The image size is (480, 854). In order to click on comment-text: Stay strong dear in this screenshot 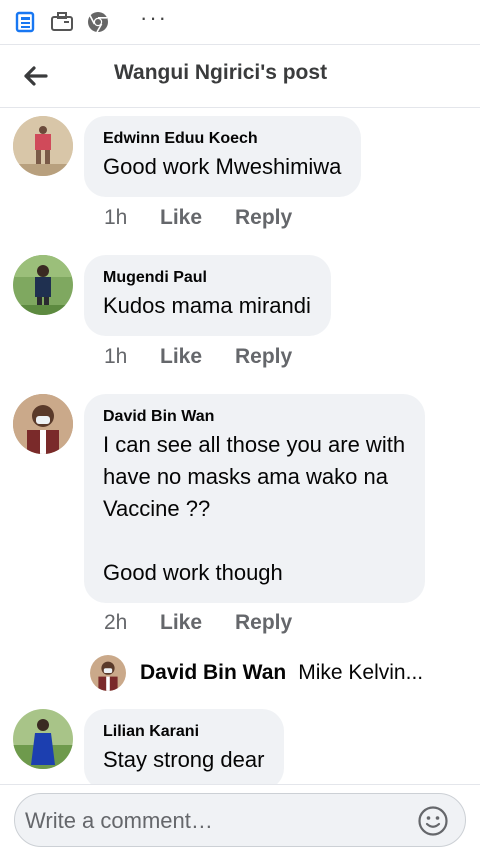, I will do `click(184, 759)`.